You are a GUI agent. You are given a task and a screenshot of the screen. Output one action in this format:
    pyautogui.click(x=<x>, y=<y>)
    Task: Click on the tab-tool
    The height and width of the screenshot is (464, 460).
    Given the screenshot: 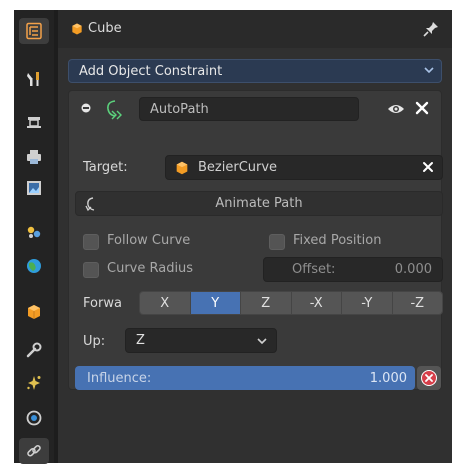 What is the action you would take?
    pyautogui.click(x=34, y=31)
    